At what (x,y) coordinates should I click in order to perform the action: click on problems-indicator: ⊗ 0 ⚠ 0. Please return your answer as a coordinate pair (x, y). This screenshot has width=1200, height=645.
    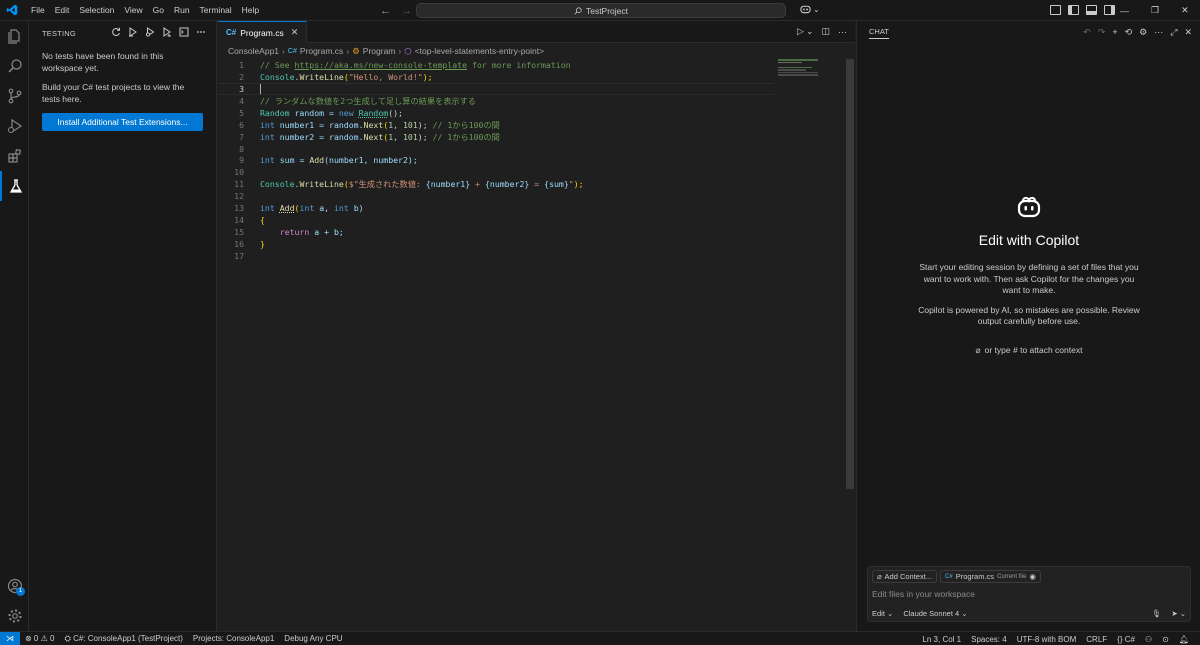
    Looking at the image, I should click on (39, 638).